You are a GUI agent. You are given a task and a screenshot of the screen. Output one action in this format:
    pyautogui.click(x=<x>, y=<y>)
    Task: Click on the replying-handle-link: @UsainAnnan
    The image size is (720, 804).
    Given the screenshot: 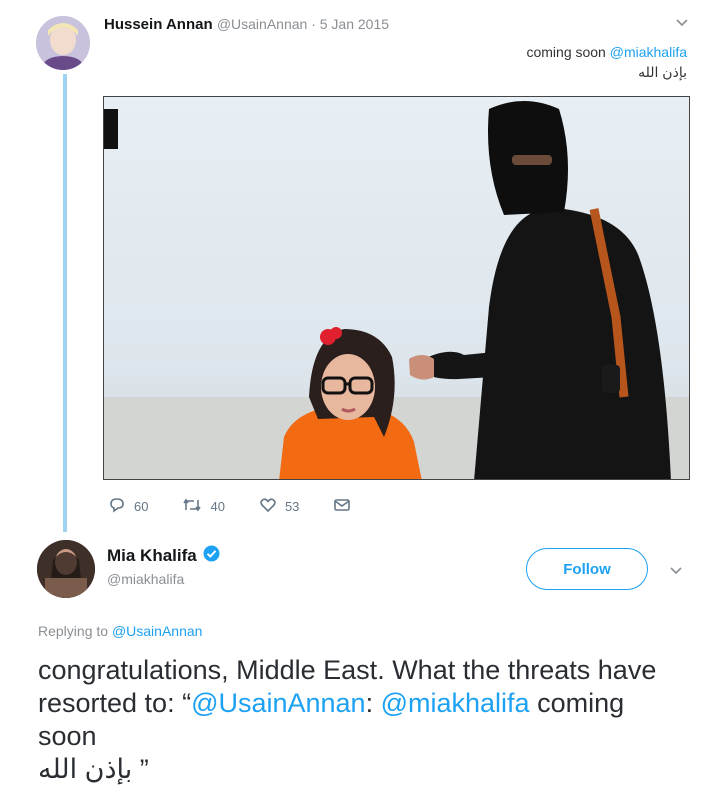 What is the action you would take?
    pyautogui.click(x=157, y=631)
    